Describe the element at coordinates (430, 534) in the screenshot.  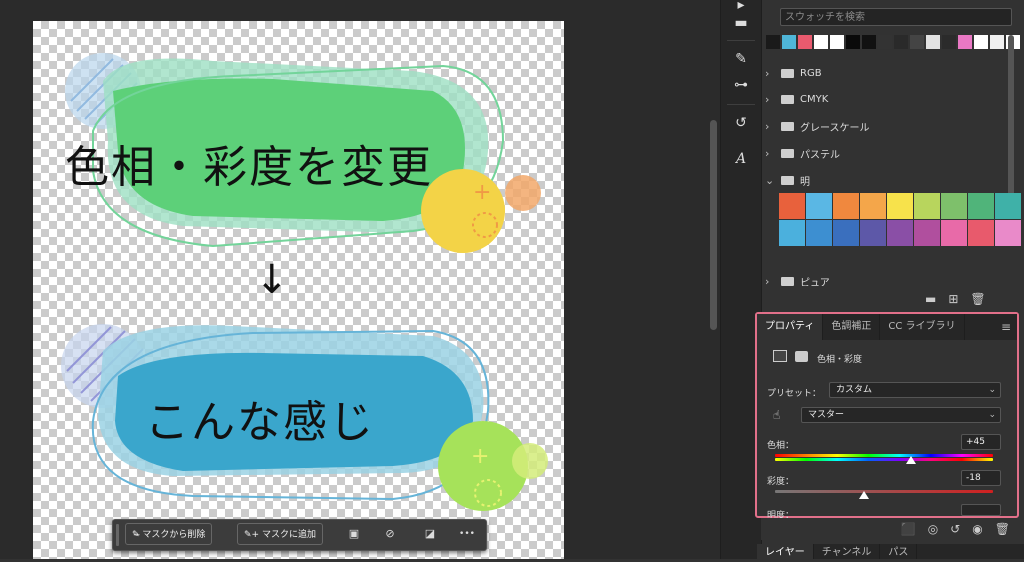
I see `mask-options-icon: ◪` at that location.